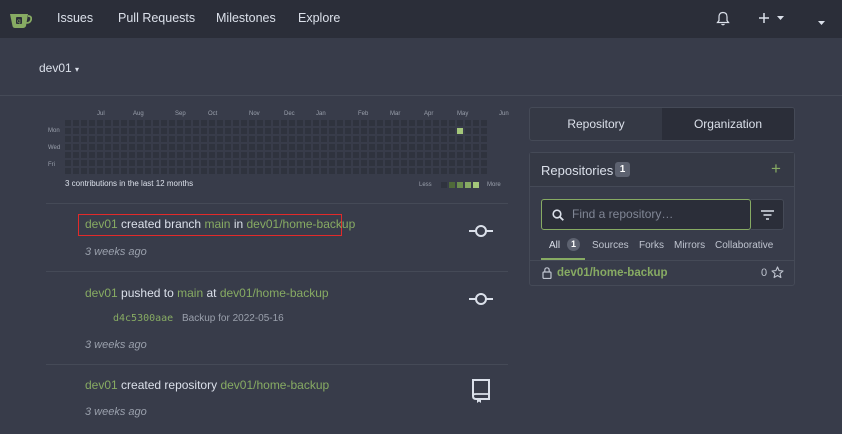 The width and height of the screenshot is (842, 434). Describe the element at coordinates (723, 18) in the screenshot. I see `bell-icon` at that location.